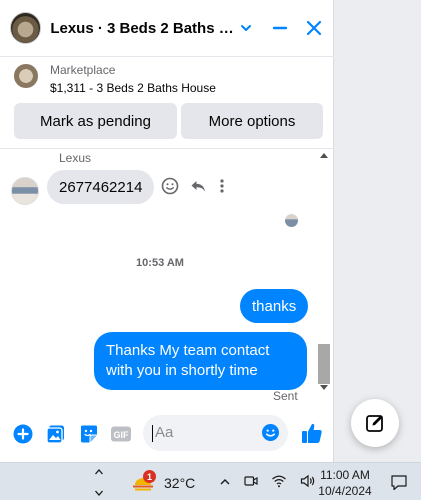 This screenshot has height=500, width=421. I want to click on clock-date: 10/4/2024, so click(345, 491).